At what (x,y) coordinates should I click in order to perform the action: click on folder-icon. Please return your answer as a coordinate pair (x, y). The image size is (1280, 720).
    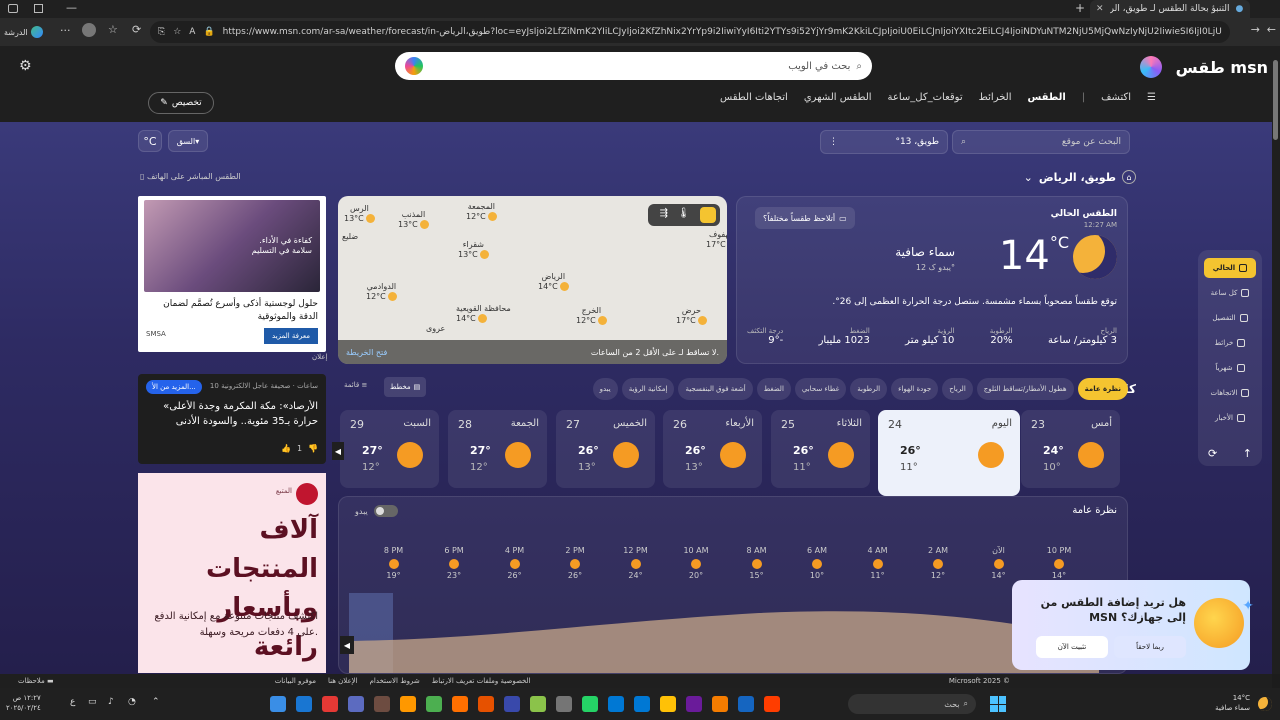
    Looking at the image, I should click on (668, 704).